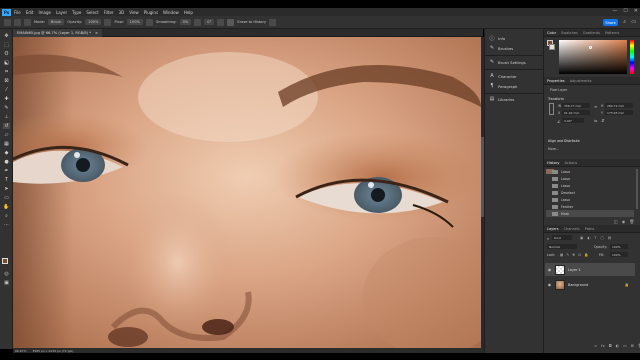  Describe the element at coordinates (636, 11) in the screenshot. I see `close-window-button: ✕` at that location.